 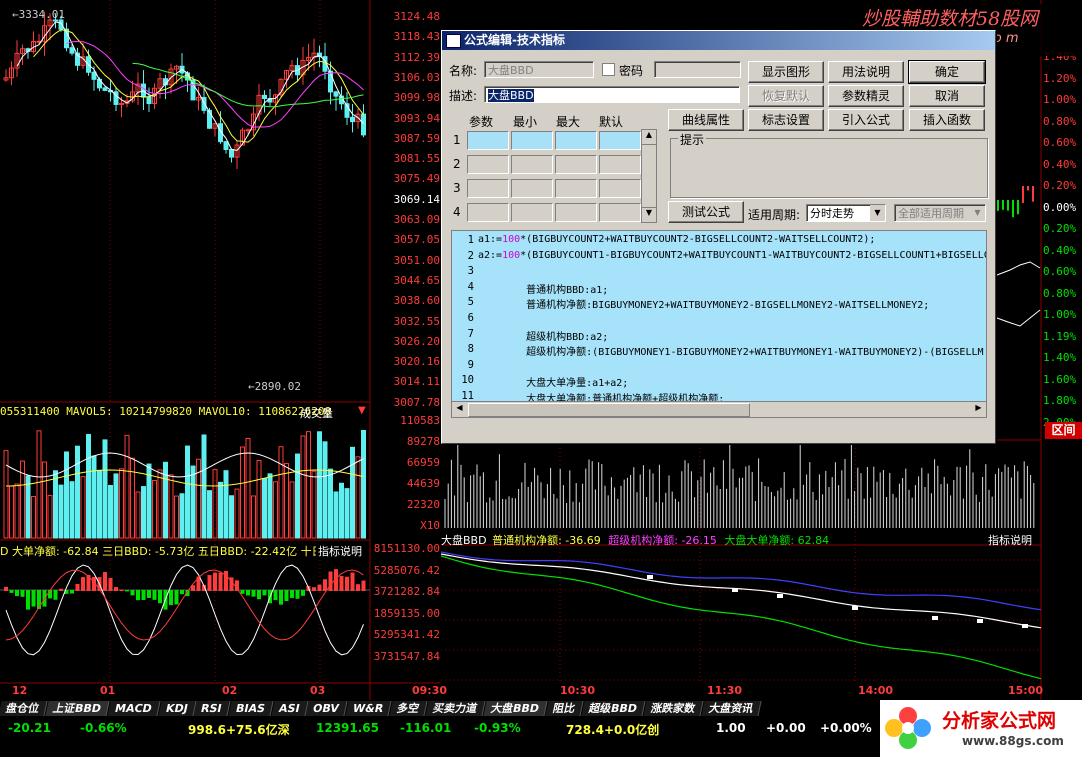 What do you see at coordinates (649, 214) in the screenshot?
I see `scroll-down-icon: ▼` at bounding box center [649, 214].